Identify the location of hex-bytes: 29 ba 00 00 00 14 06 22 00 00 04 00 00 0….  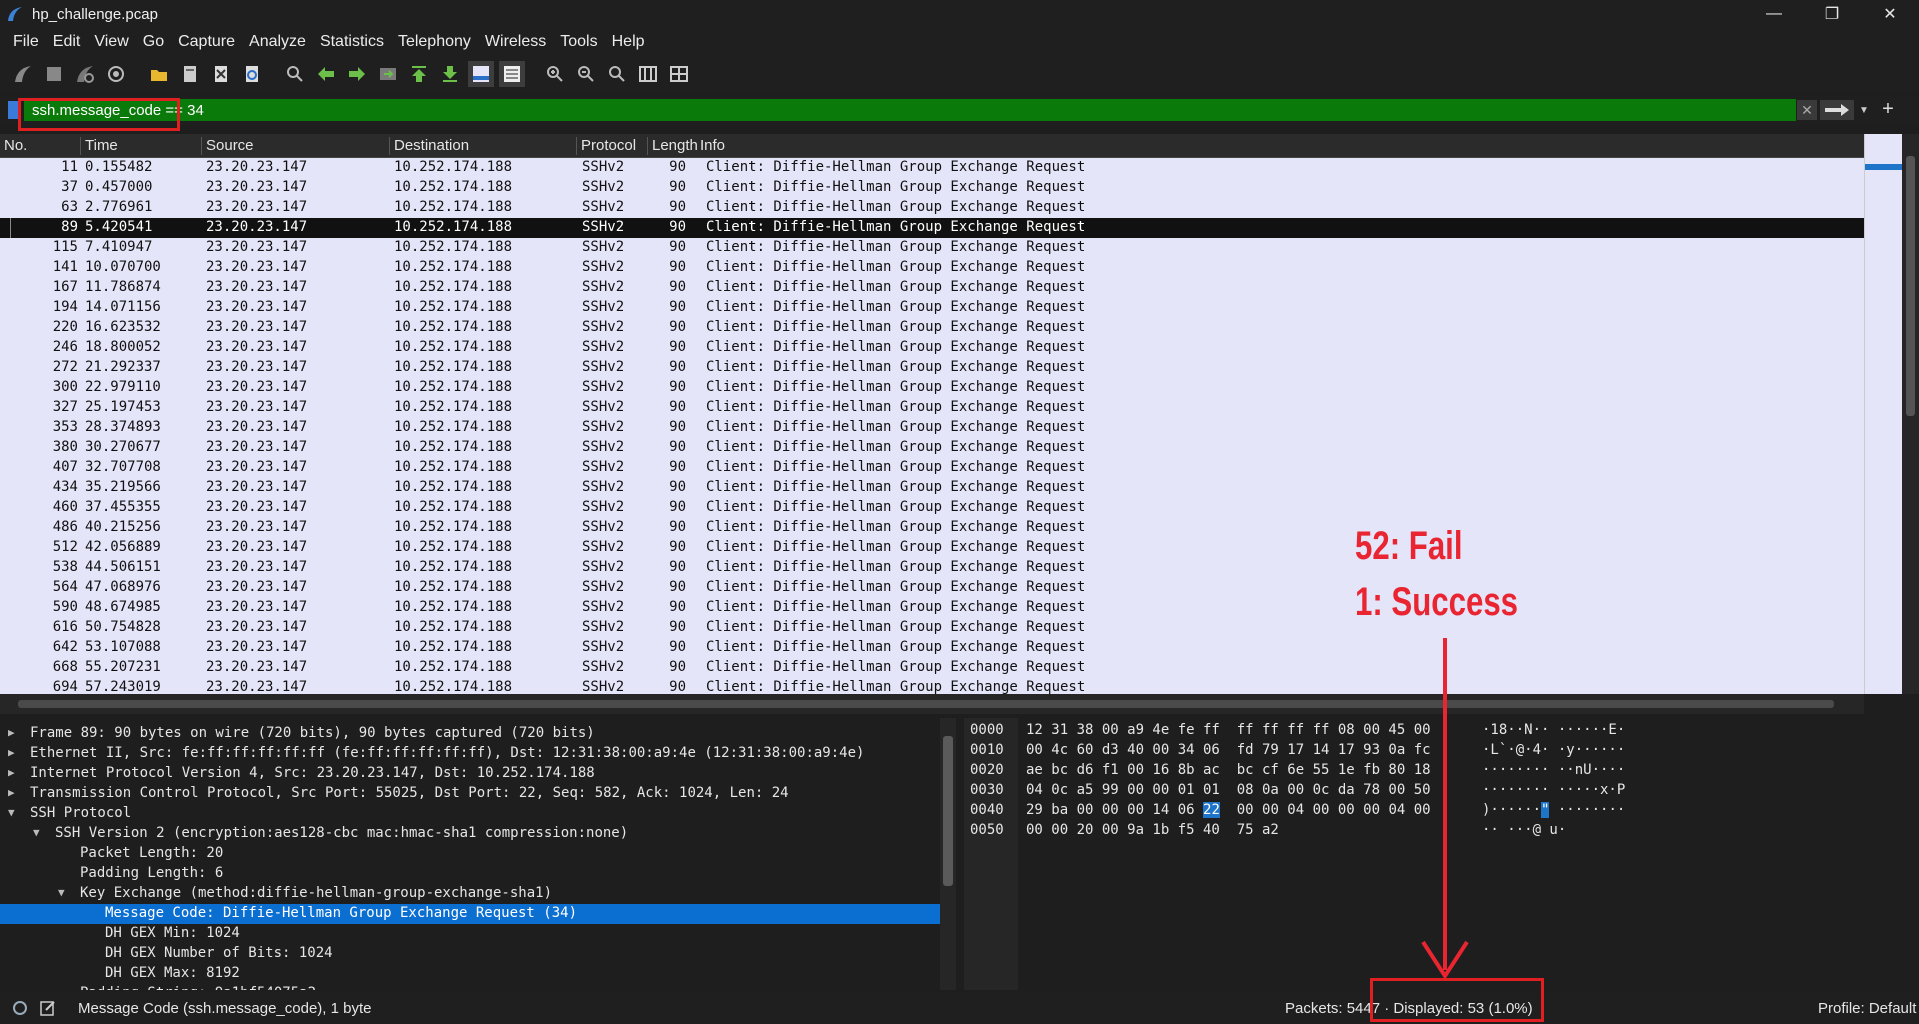
(1228, 812).